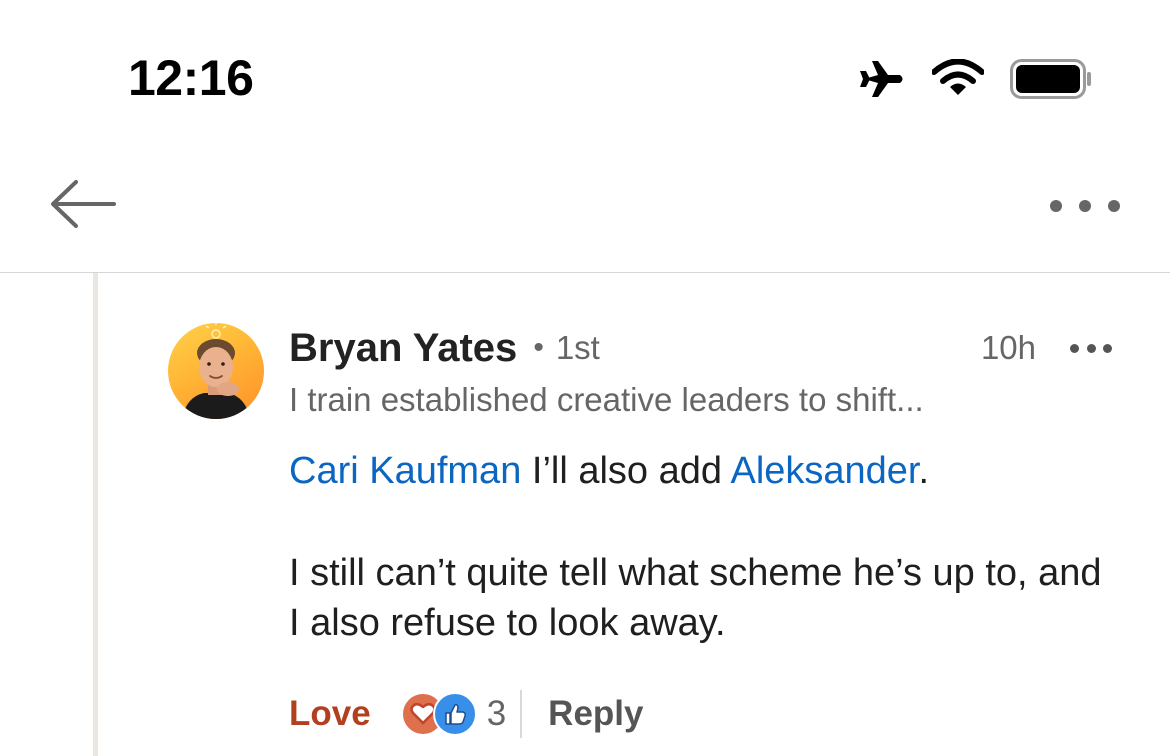  Describe the element at coordinates (405, 471) in the screenshot. I see `mention-link: Cari Kaufman` at that location.